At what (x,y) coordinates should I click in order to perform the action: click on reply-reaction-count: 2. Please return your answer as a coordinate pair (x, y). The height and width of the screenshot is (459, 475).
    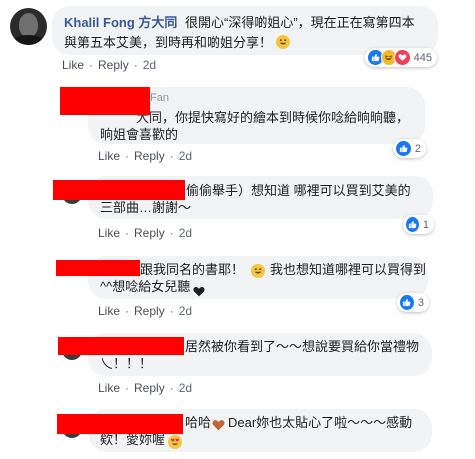
    Looking at the image, I should click on (417, 148).